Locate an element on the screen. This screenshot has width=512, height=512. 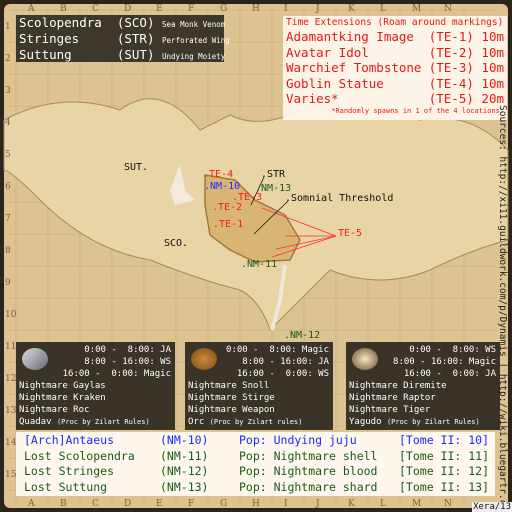
grid-row-label: 3 is located at coordinates (8, 91).